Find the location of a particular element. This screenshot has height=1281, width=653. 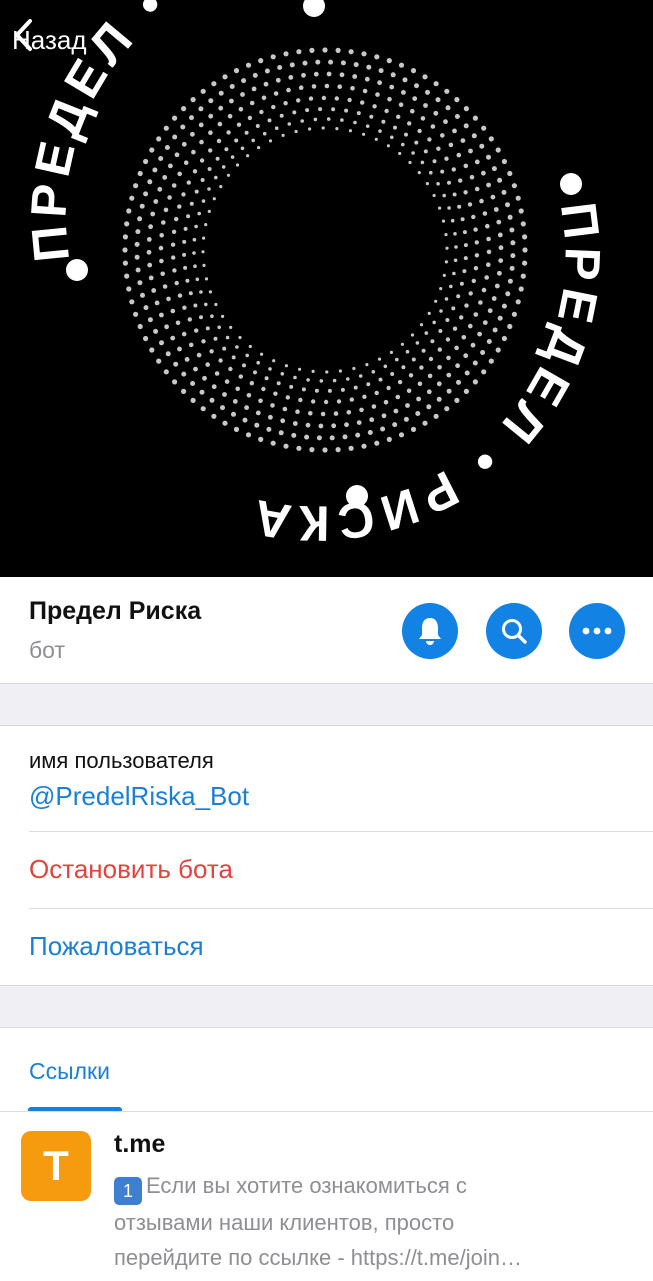

search-button is located at coordinates (514, 631).